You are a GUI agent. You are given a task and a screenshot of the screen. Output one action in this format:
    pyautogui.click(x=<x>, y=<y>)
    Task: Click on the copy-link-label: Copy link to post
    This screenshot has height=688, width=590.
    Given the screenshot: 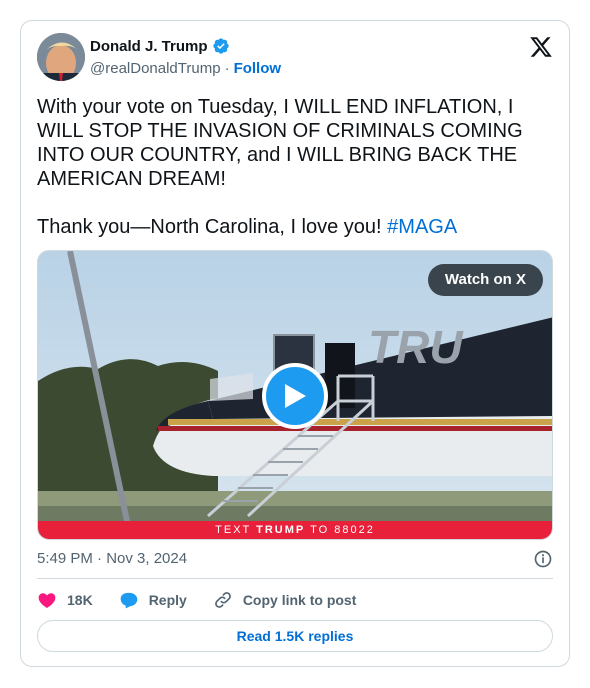 What is the action you would take?
    pyautogui.click(x=299, y=600)
    